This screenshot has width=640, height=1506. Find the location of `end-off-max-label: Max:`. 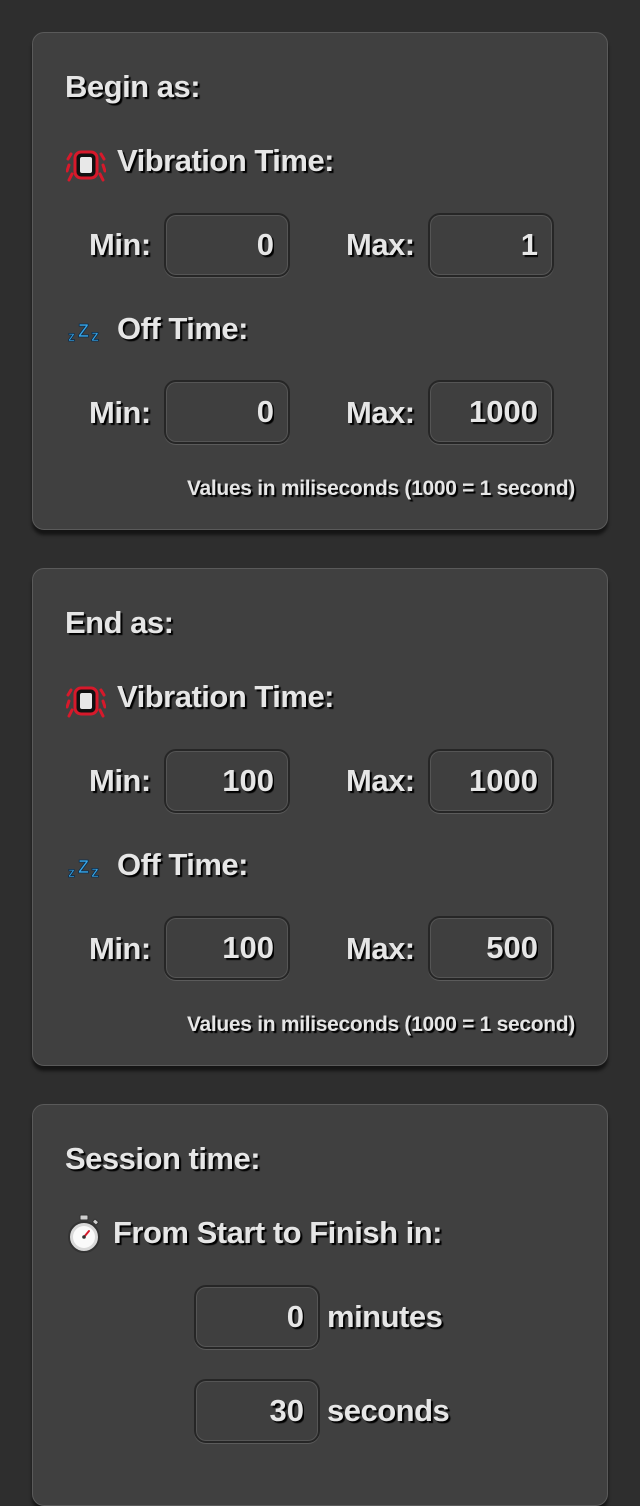

end-off-max-label: Max: is located at coordinates (380, 948).